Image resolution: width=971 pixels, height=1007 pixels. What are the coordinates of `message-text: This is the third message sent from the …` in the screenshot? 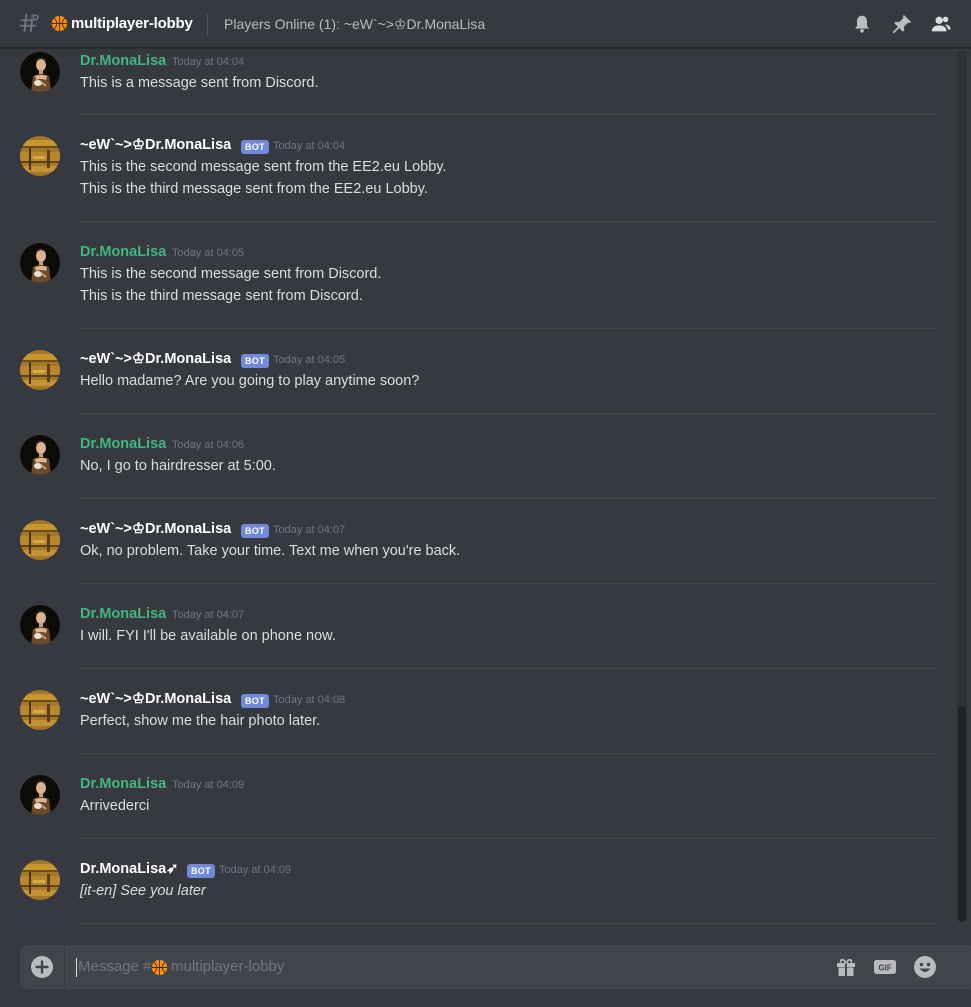 It's located at (254, 189).